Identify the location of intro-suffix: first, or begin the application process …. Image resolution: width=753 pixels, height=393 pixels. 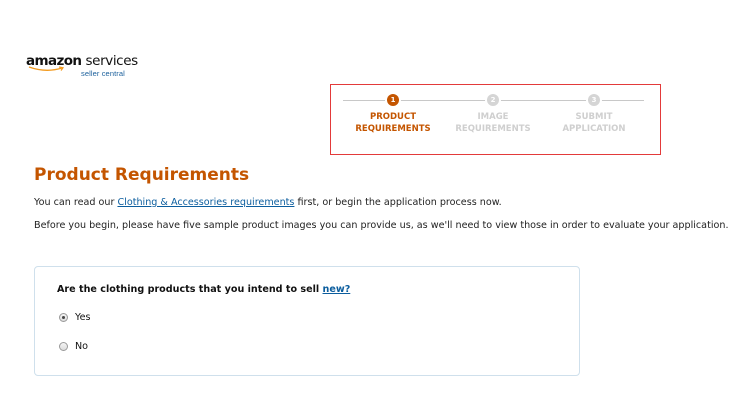
(398, 202).